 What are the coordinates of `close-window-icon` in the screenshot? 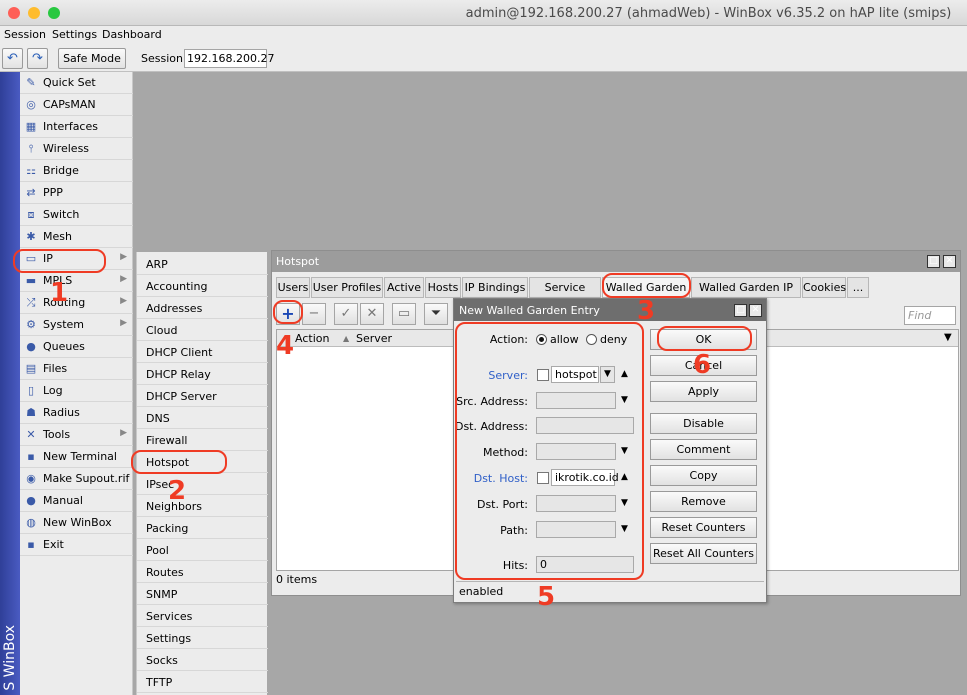 It's located at (14, 13).